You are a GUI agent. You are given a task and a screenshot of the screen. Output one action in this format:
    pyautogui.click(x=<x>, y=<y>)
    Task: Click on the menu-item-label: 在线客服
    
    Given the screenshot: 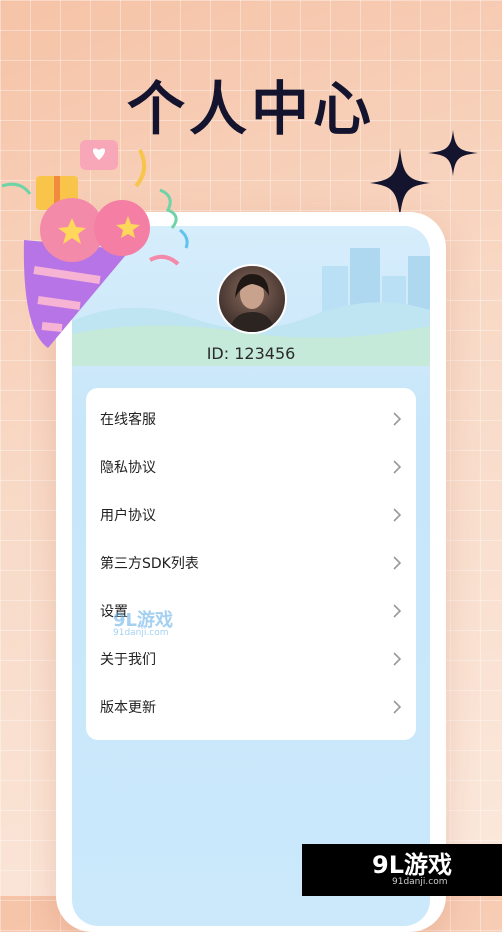 What is the action you would take?
    pyautogui.click(x=128, y=420)
    